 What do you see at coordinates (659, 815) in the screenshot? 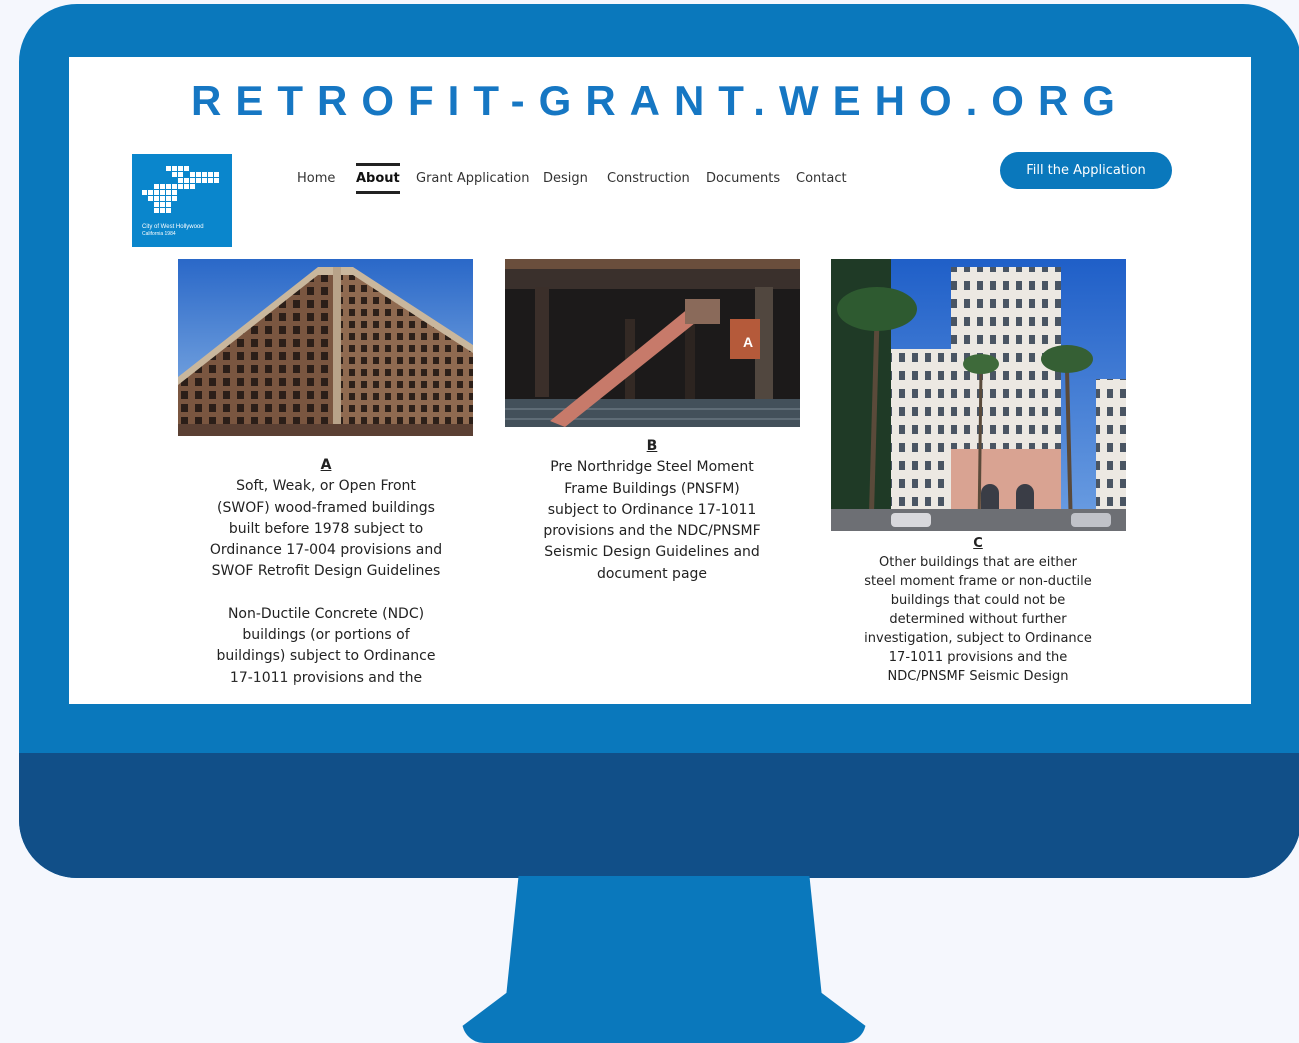
I see `monitor-chin` at bounding box center [659, 815].